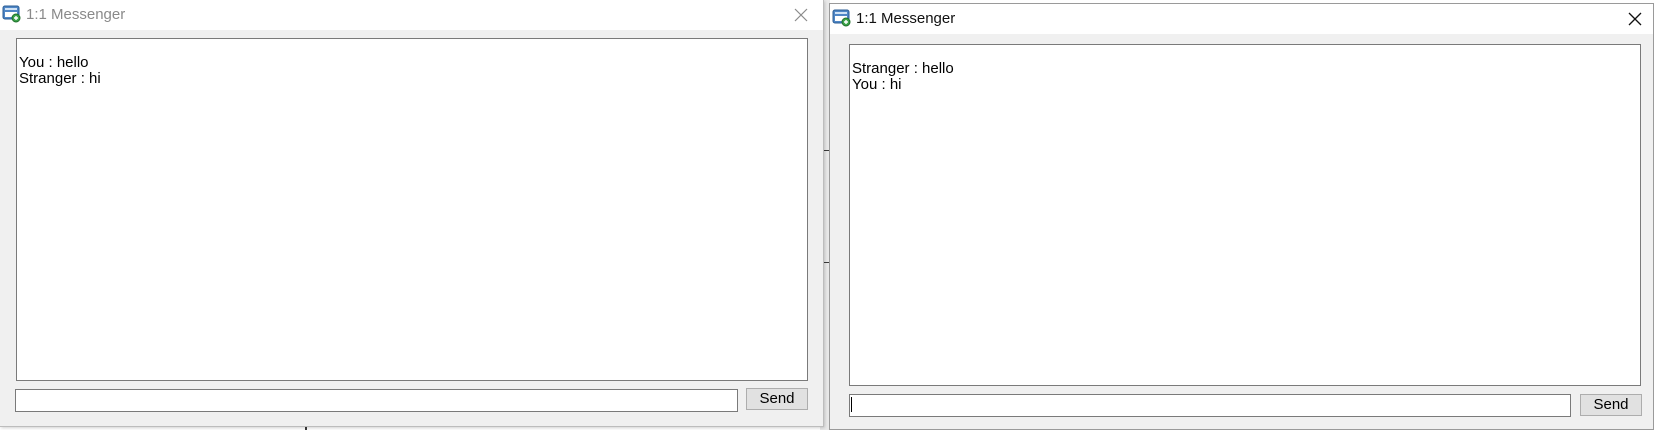 Image resolution: width=1654 pixels, height=430 pixels. Describe the element at coordinates (60, 78) in the screenshot. I see `chat-message: Stranger : hi` at that location.